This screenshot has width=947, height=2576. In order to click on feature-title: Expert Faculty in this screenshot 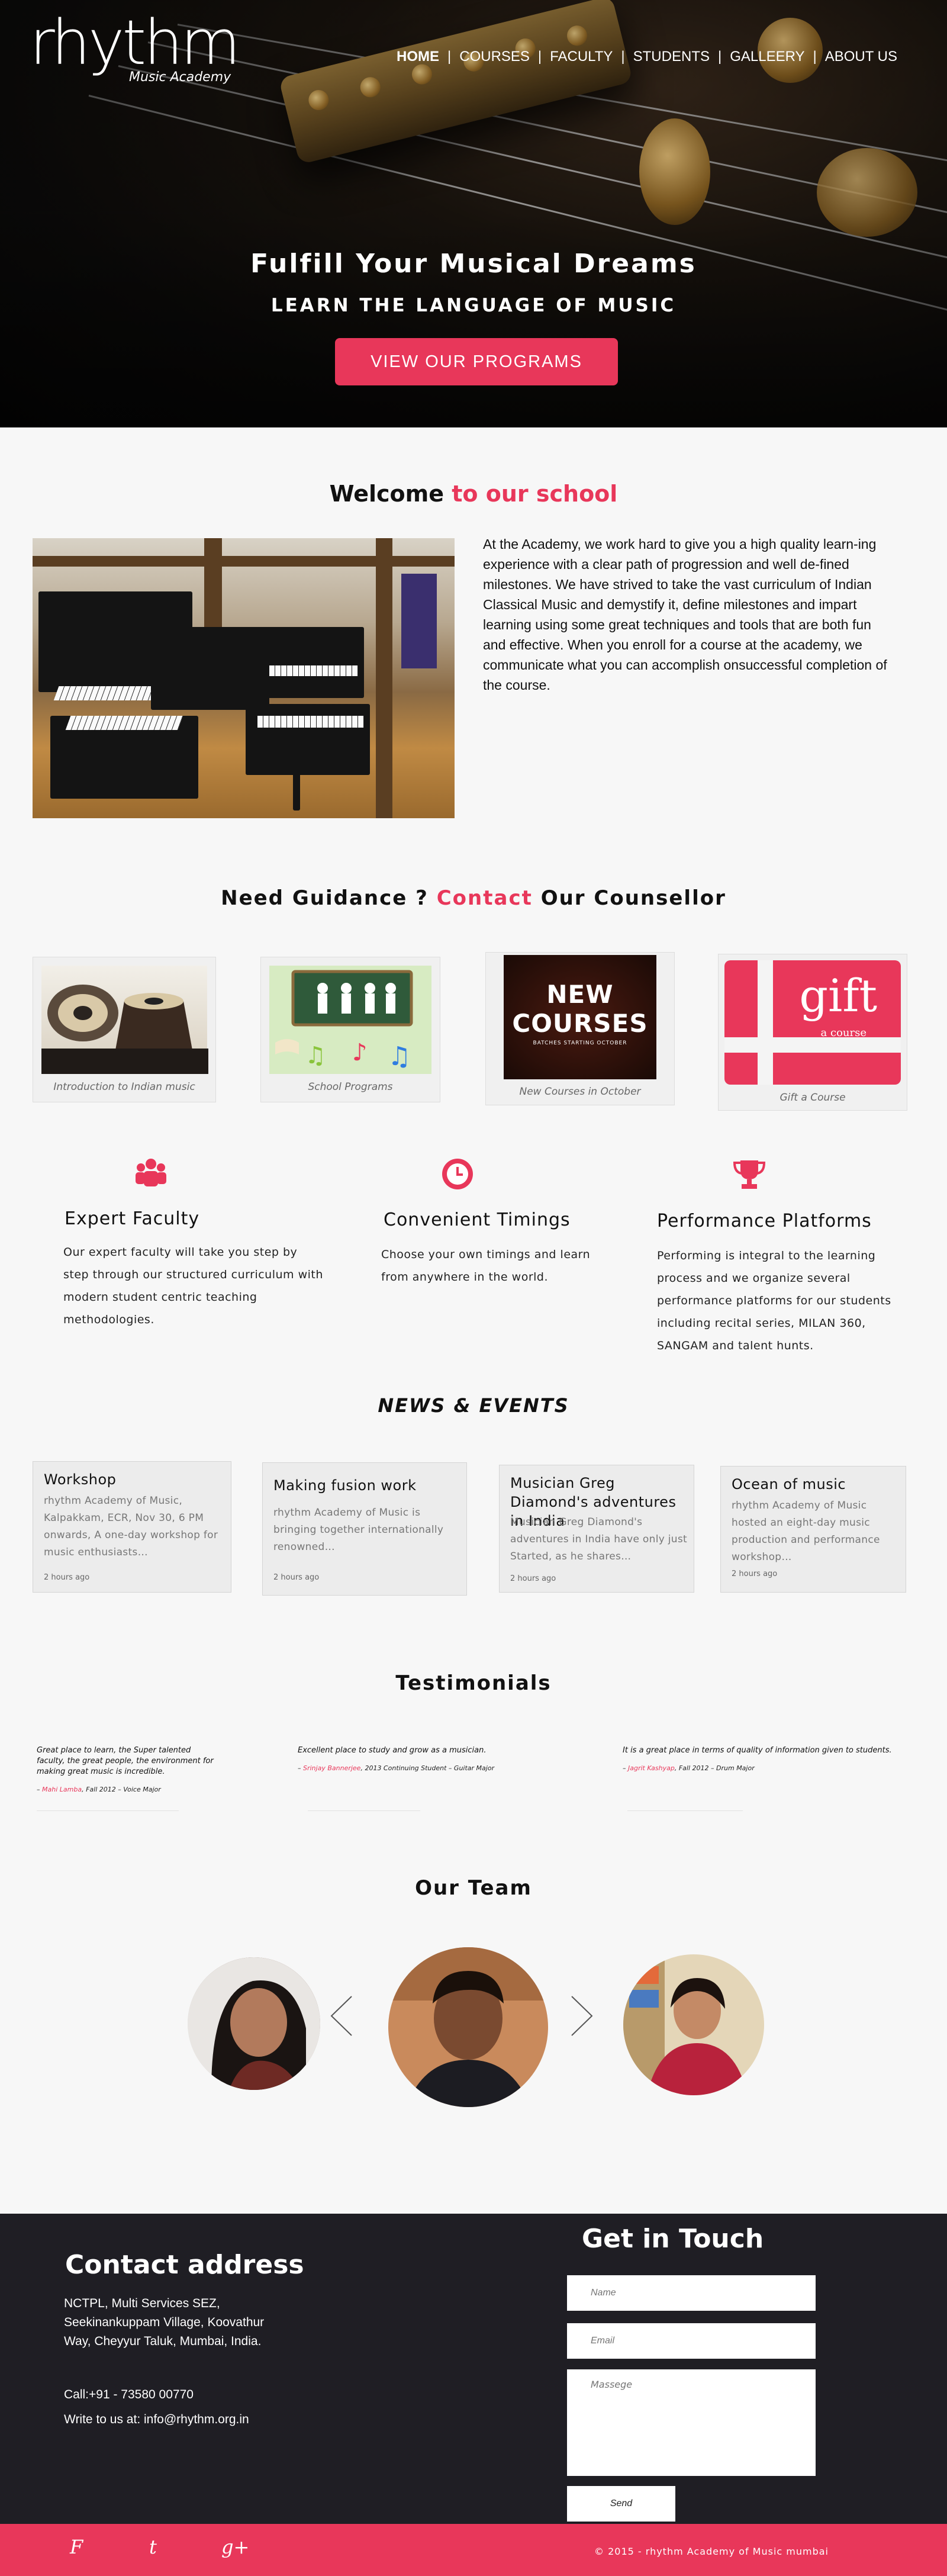, I will do `click(132, 1218)`.